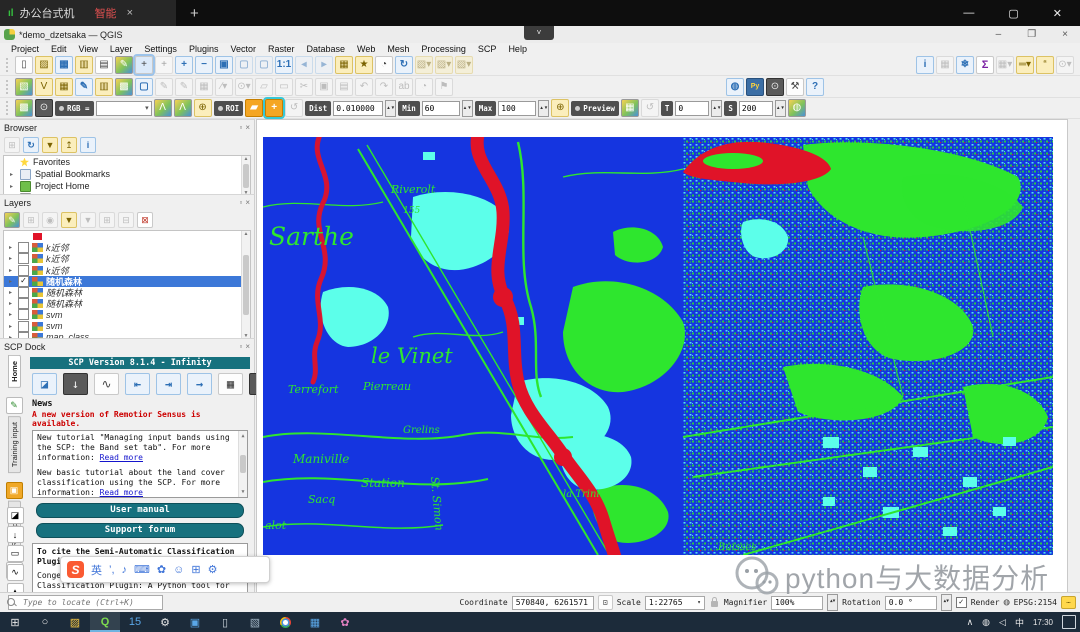 The image size is (1080, 632). Describe the element at coordinates (15, 515) in the screenshot. I see `band-set-side-icon: ◪` at that location.